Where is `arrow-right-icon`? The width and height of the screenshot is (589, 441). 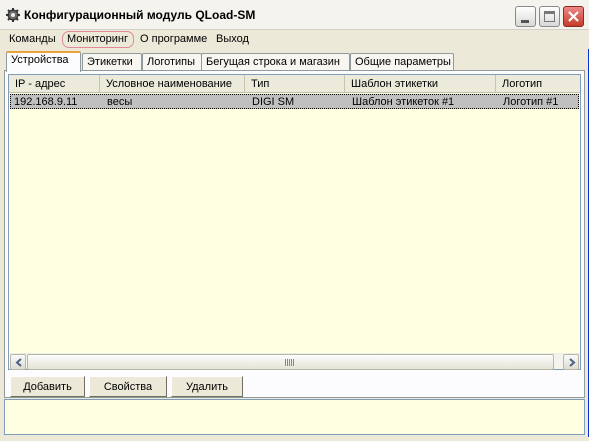
arrow-right-icon is located at coordinates (572, 362).